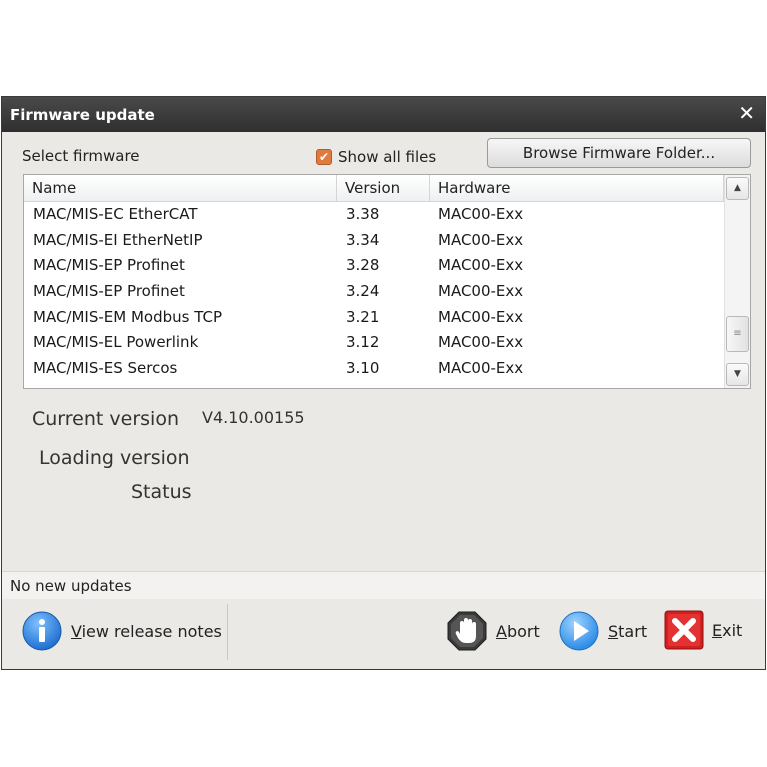  I want to click on exit-button: Exit, so click(703, 630).